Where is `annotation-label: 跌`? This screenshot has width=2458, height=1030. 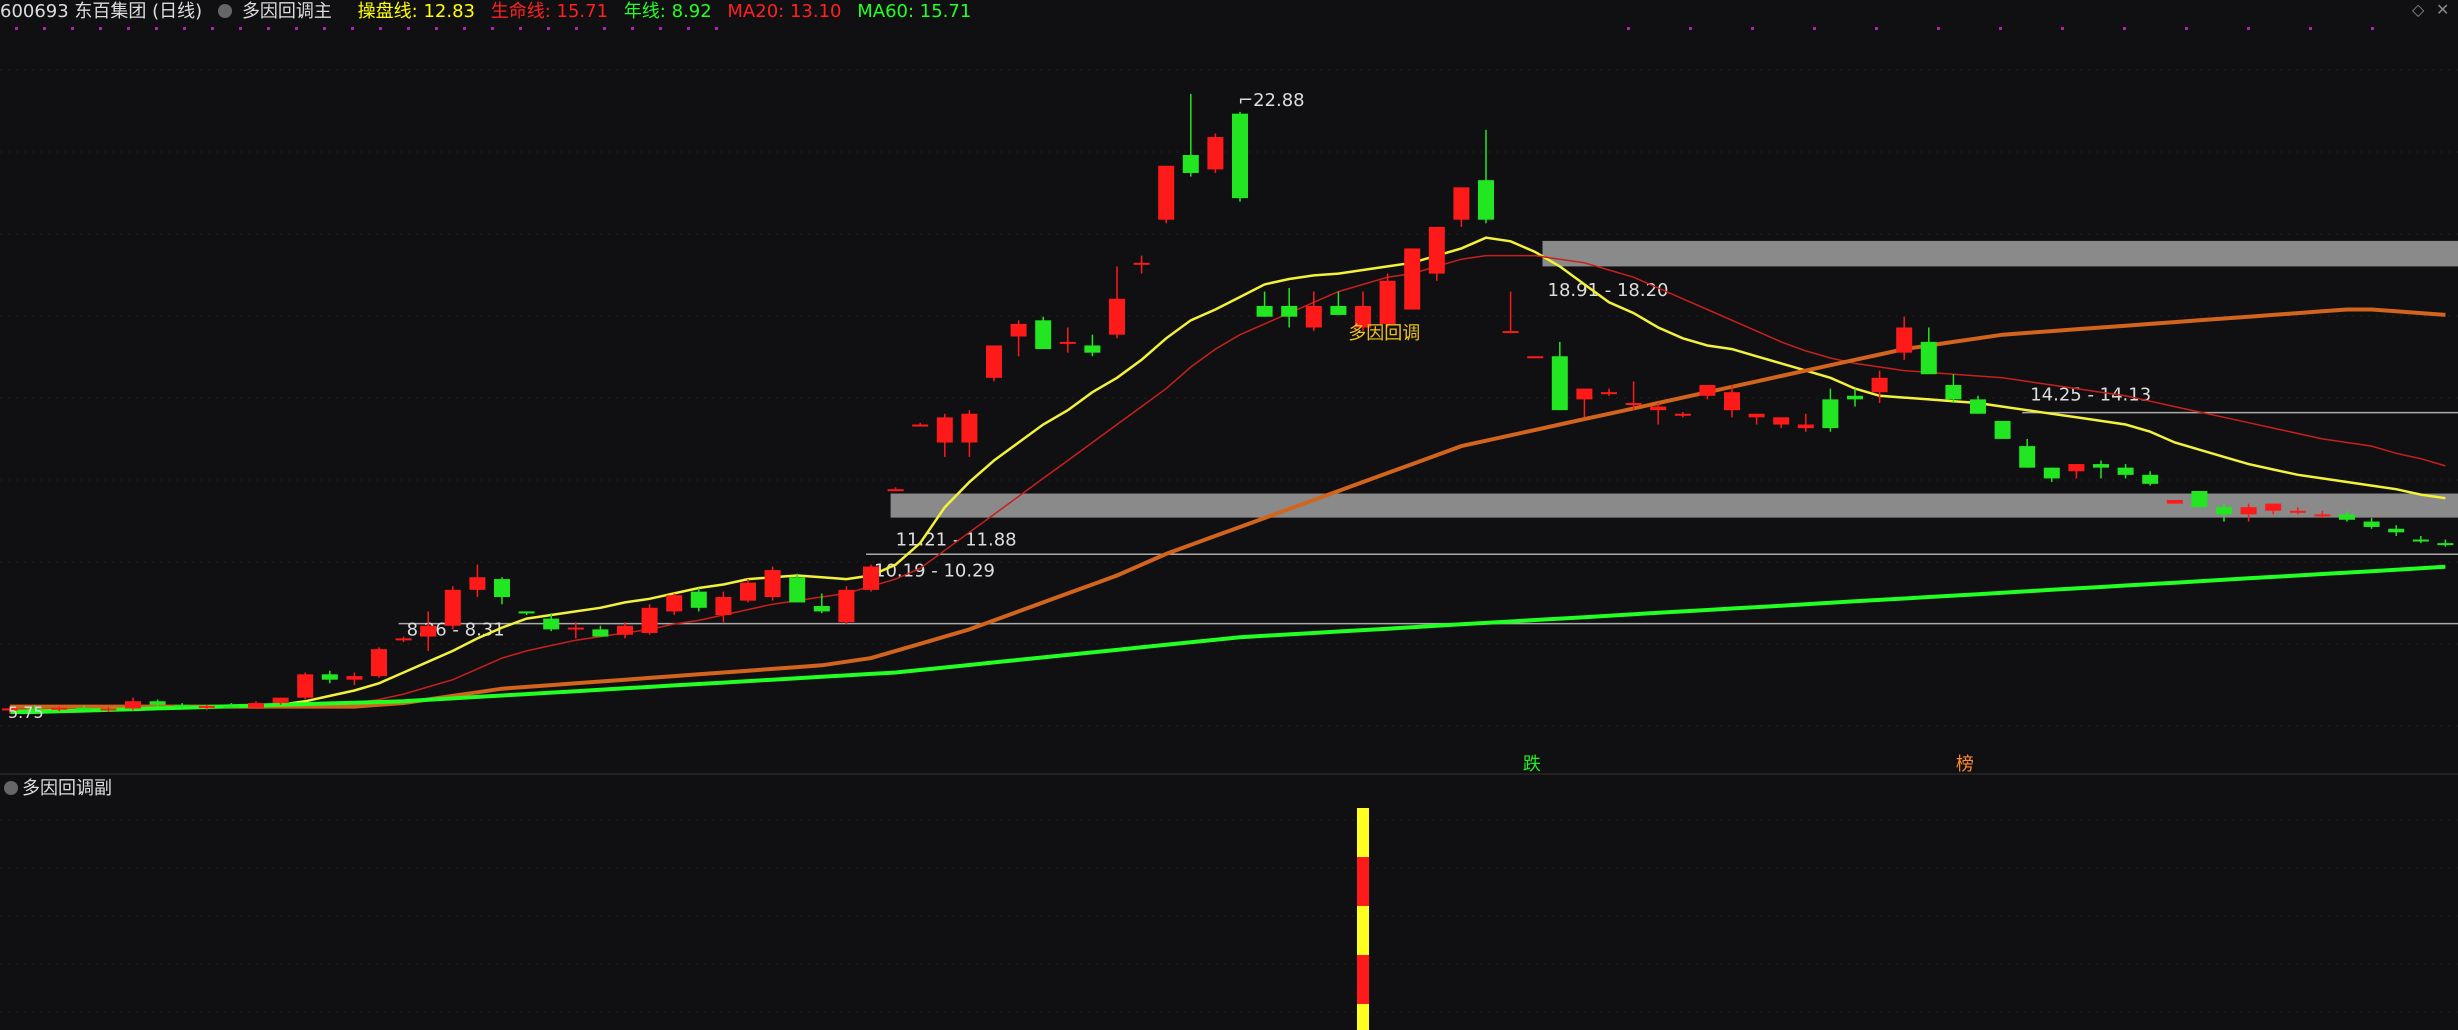 annotation-label: 跌 is located at coordinates (1532, 764).